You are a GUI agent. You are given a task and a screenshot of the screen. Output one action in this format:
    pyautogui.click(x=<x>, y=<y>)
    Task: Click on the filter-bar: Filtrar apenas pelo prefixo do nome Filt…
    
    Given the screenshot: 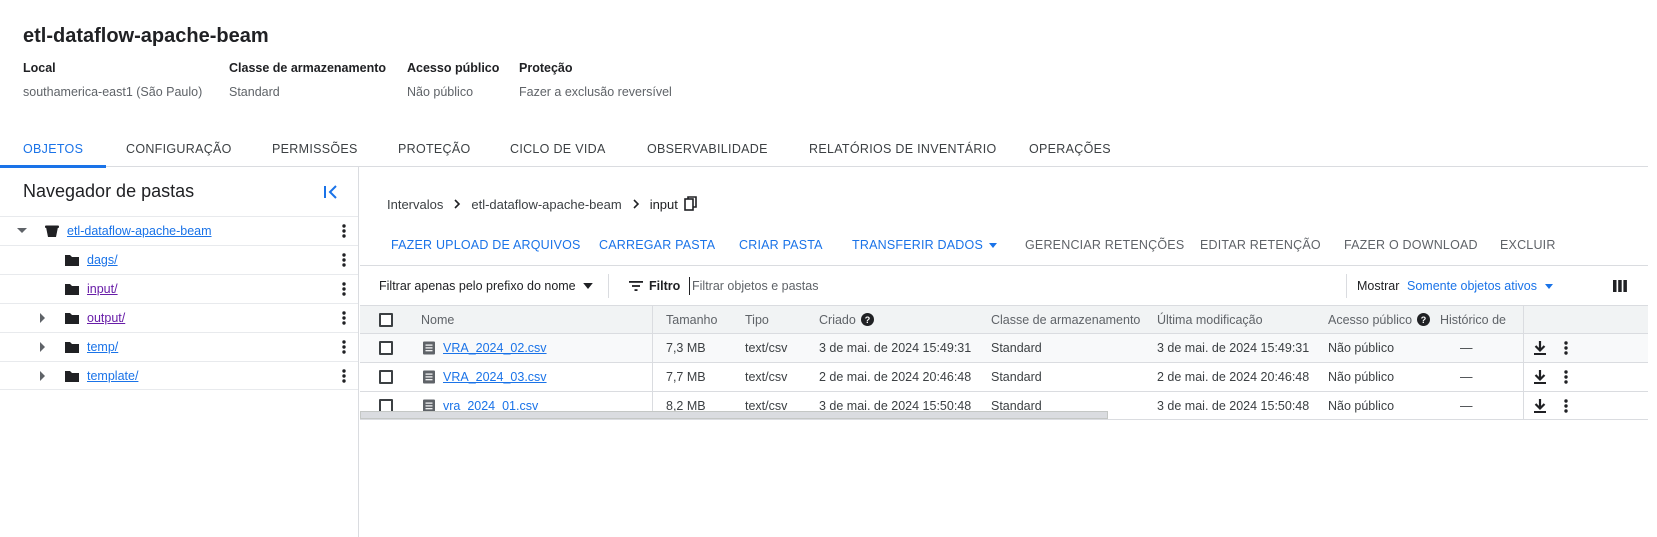 What is the action you would take?
    pyautogui.click(x=1004, y=285)
    